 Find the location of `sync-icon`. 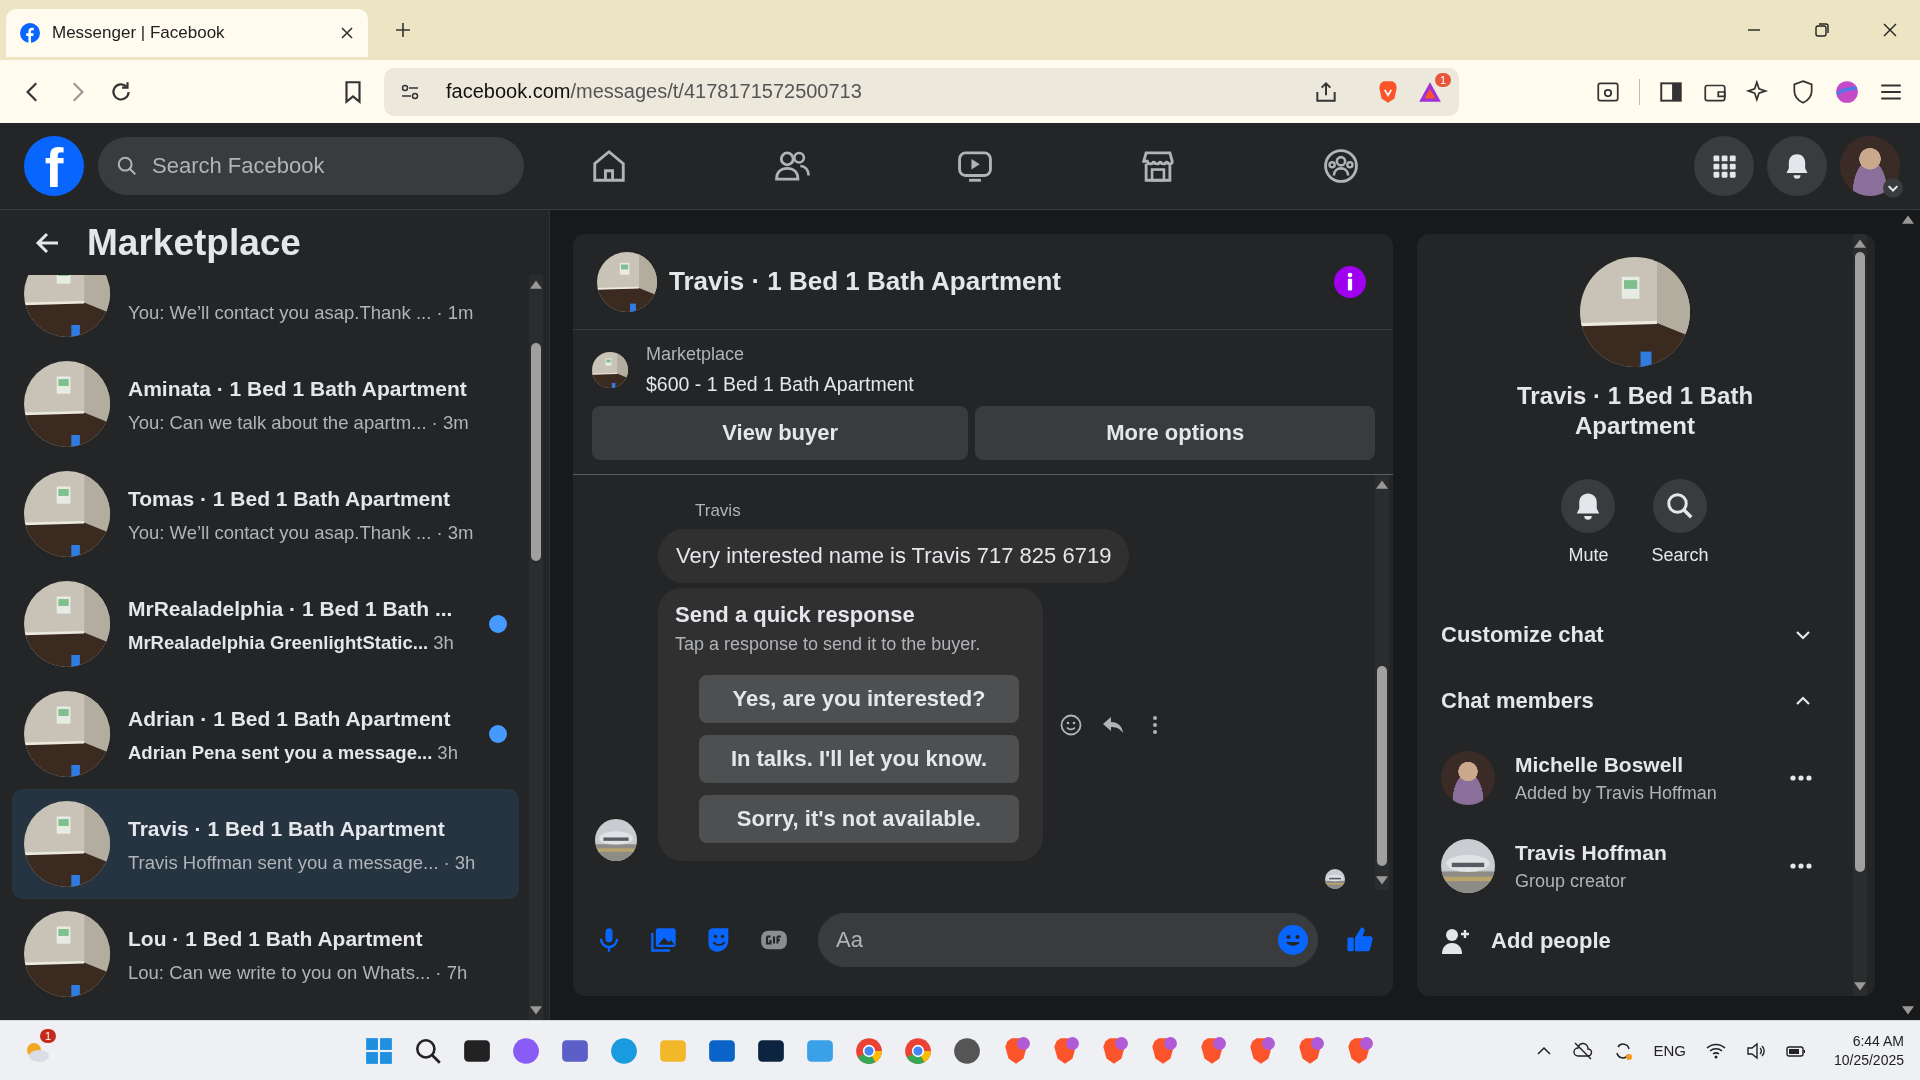

sync-icon is located at coordinates (1623, 1050).